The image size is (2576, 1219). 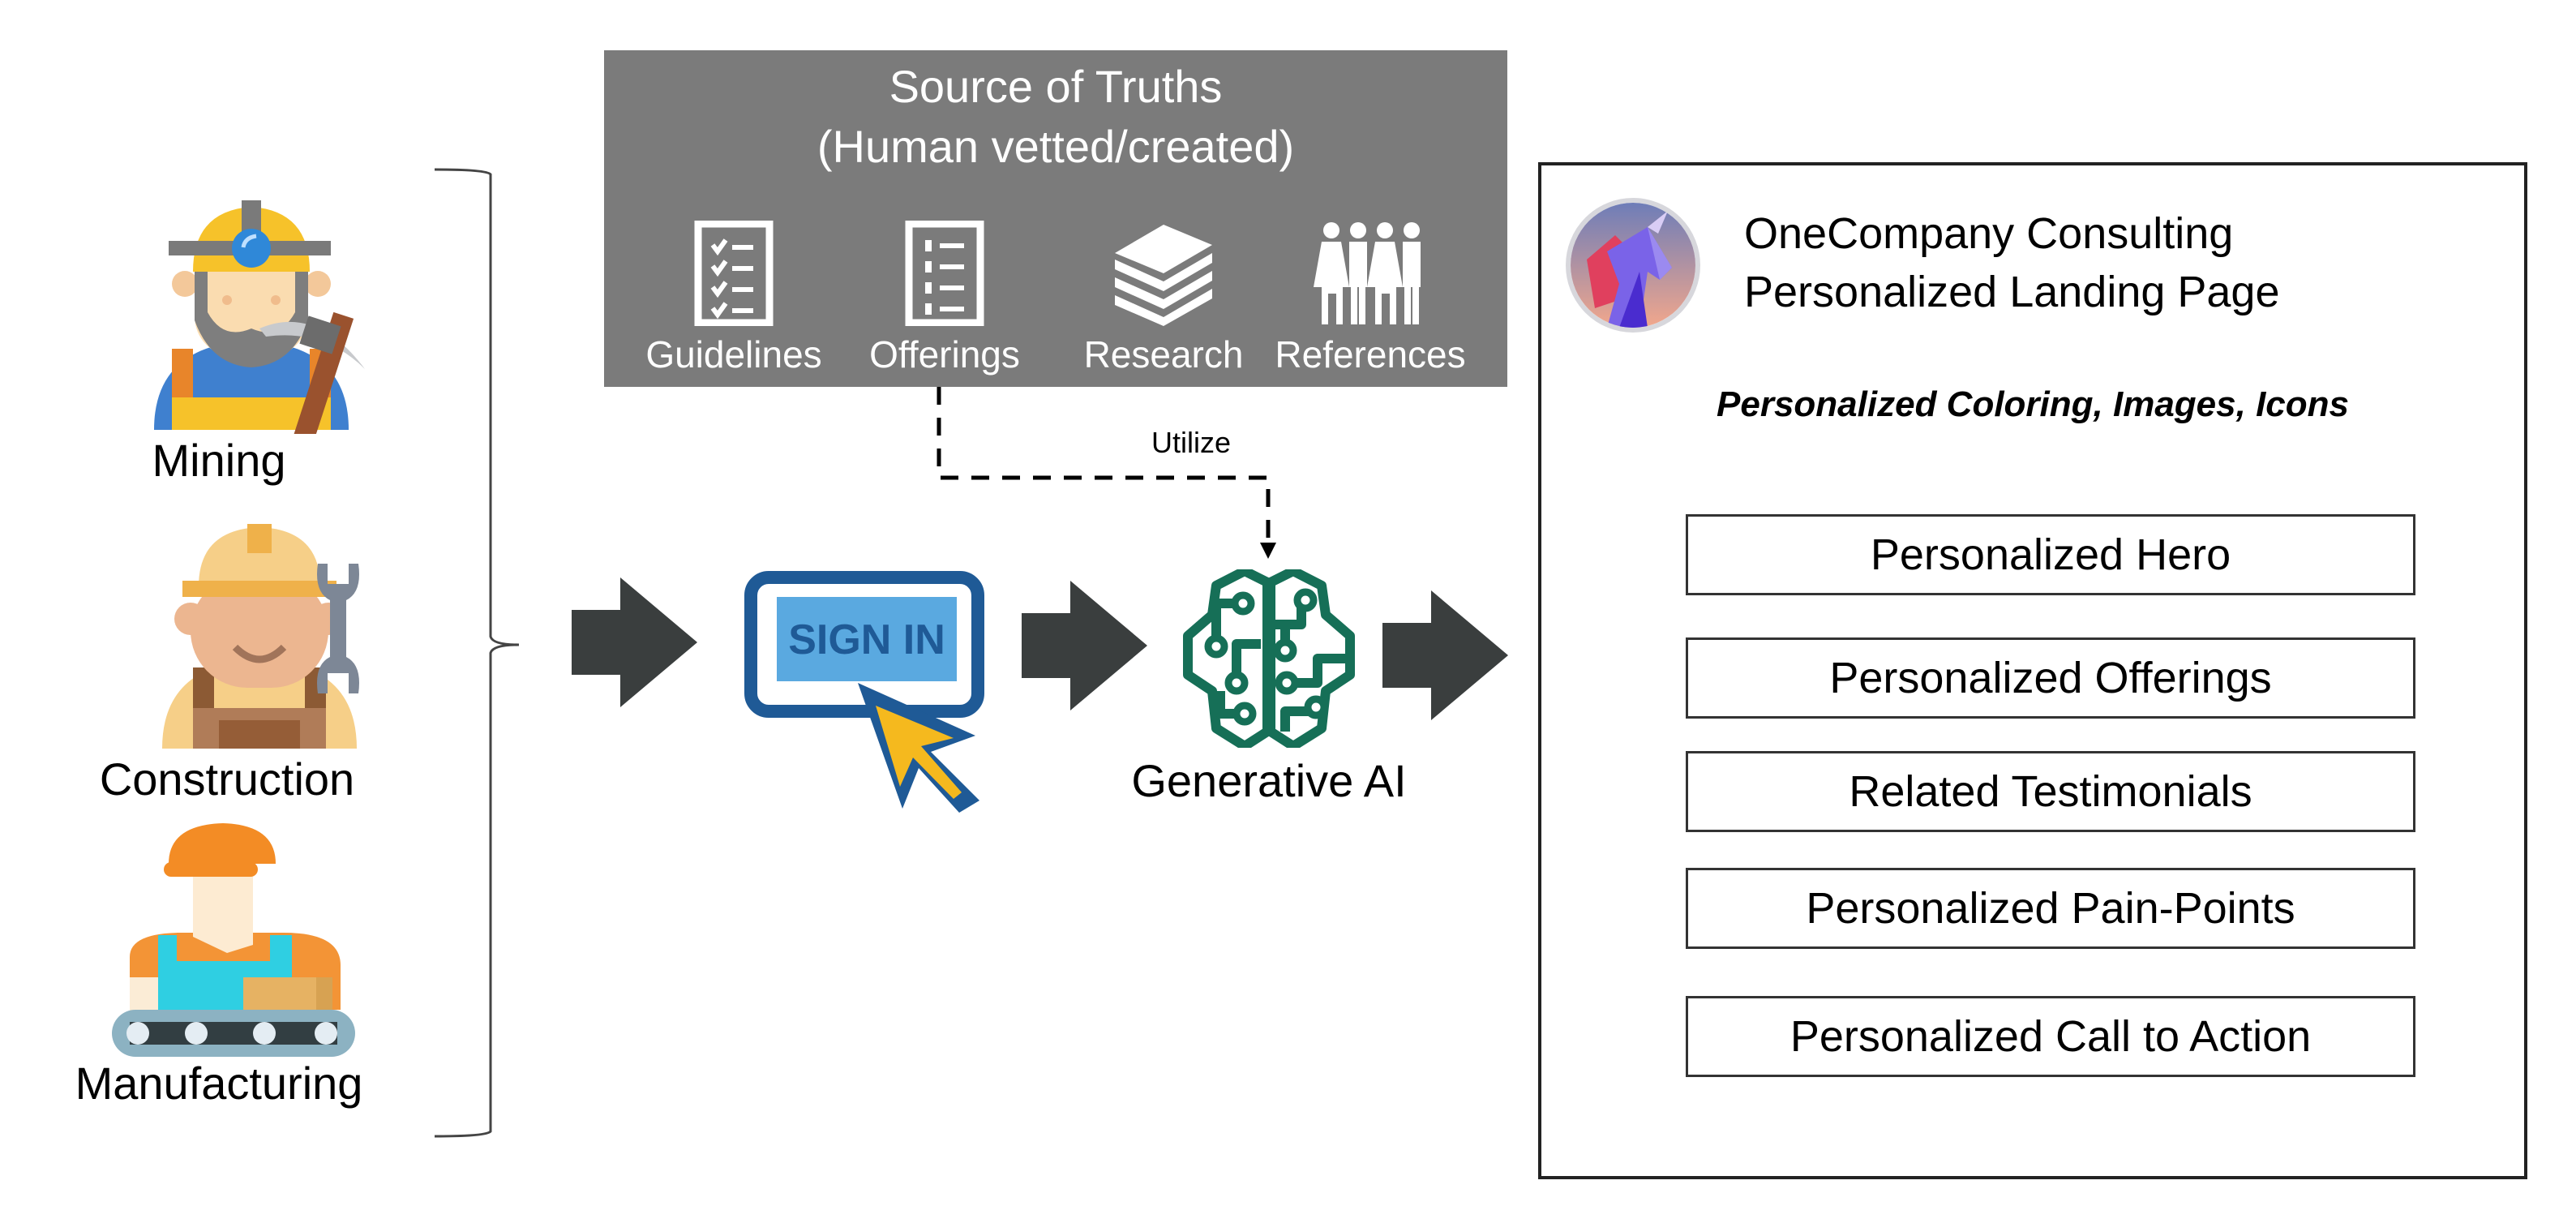 What do you see at coordinates (1191, 443) in the screenshot?
I see `utilize-label: Utilize` at bounding box center [1191, 443].